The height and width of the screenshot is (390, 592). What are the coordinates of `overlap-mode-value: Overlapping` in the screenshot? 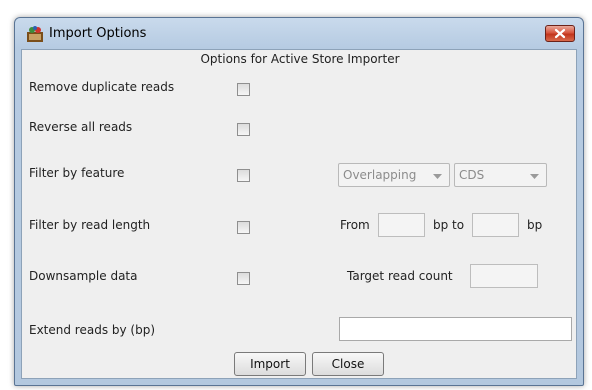 It's located at (380, 175).